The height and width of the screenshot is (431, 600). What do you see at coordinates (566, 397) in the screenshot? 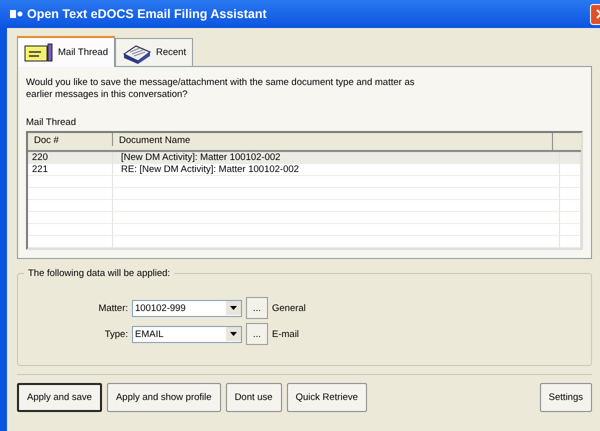
I see `action-button: Settings` at bounding box center [566, 397].